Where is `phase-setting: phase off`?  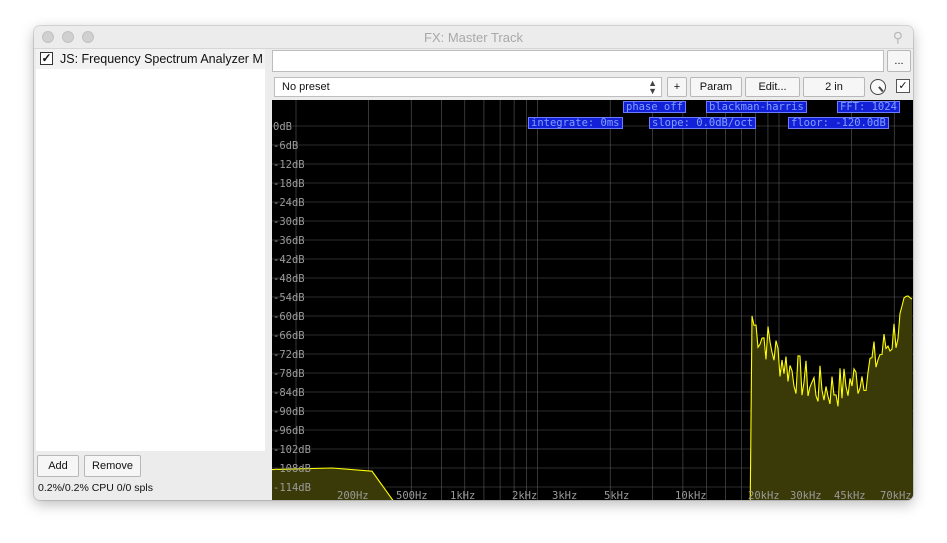
phase-setting: phase off is located at coordinates (654, 107).